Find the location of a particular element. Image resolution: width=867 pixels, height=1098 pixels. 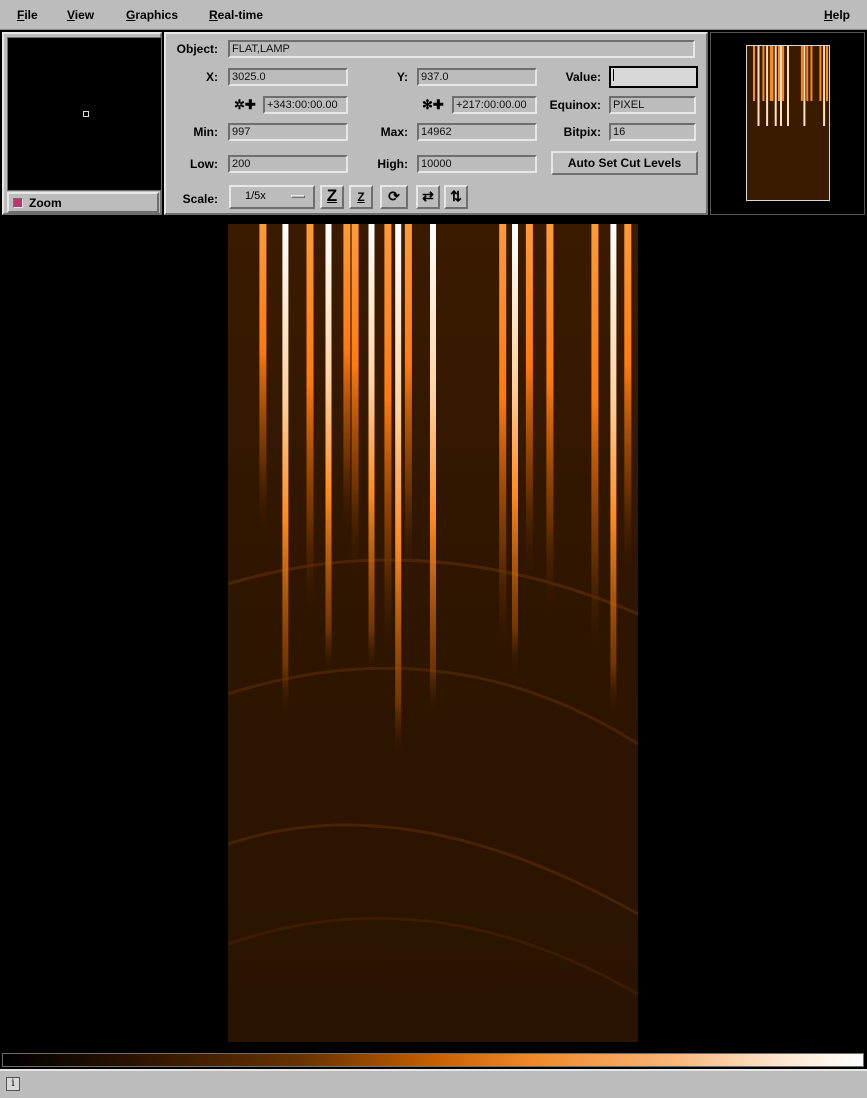

pan-thumbnail is located at coordinates (788, 123).